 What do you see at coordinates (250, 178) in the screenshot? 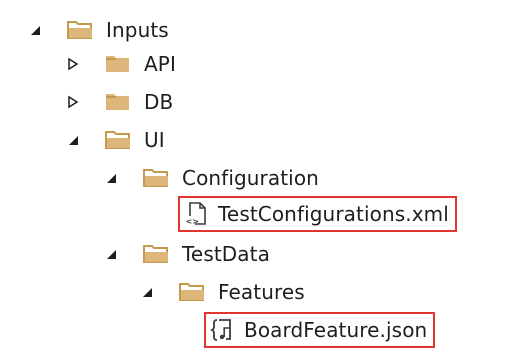
I see `tree-node-label: Configuration` at bounding box center [250, 178].